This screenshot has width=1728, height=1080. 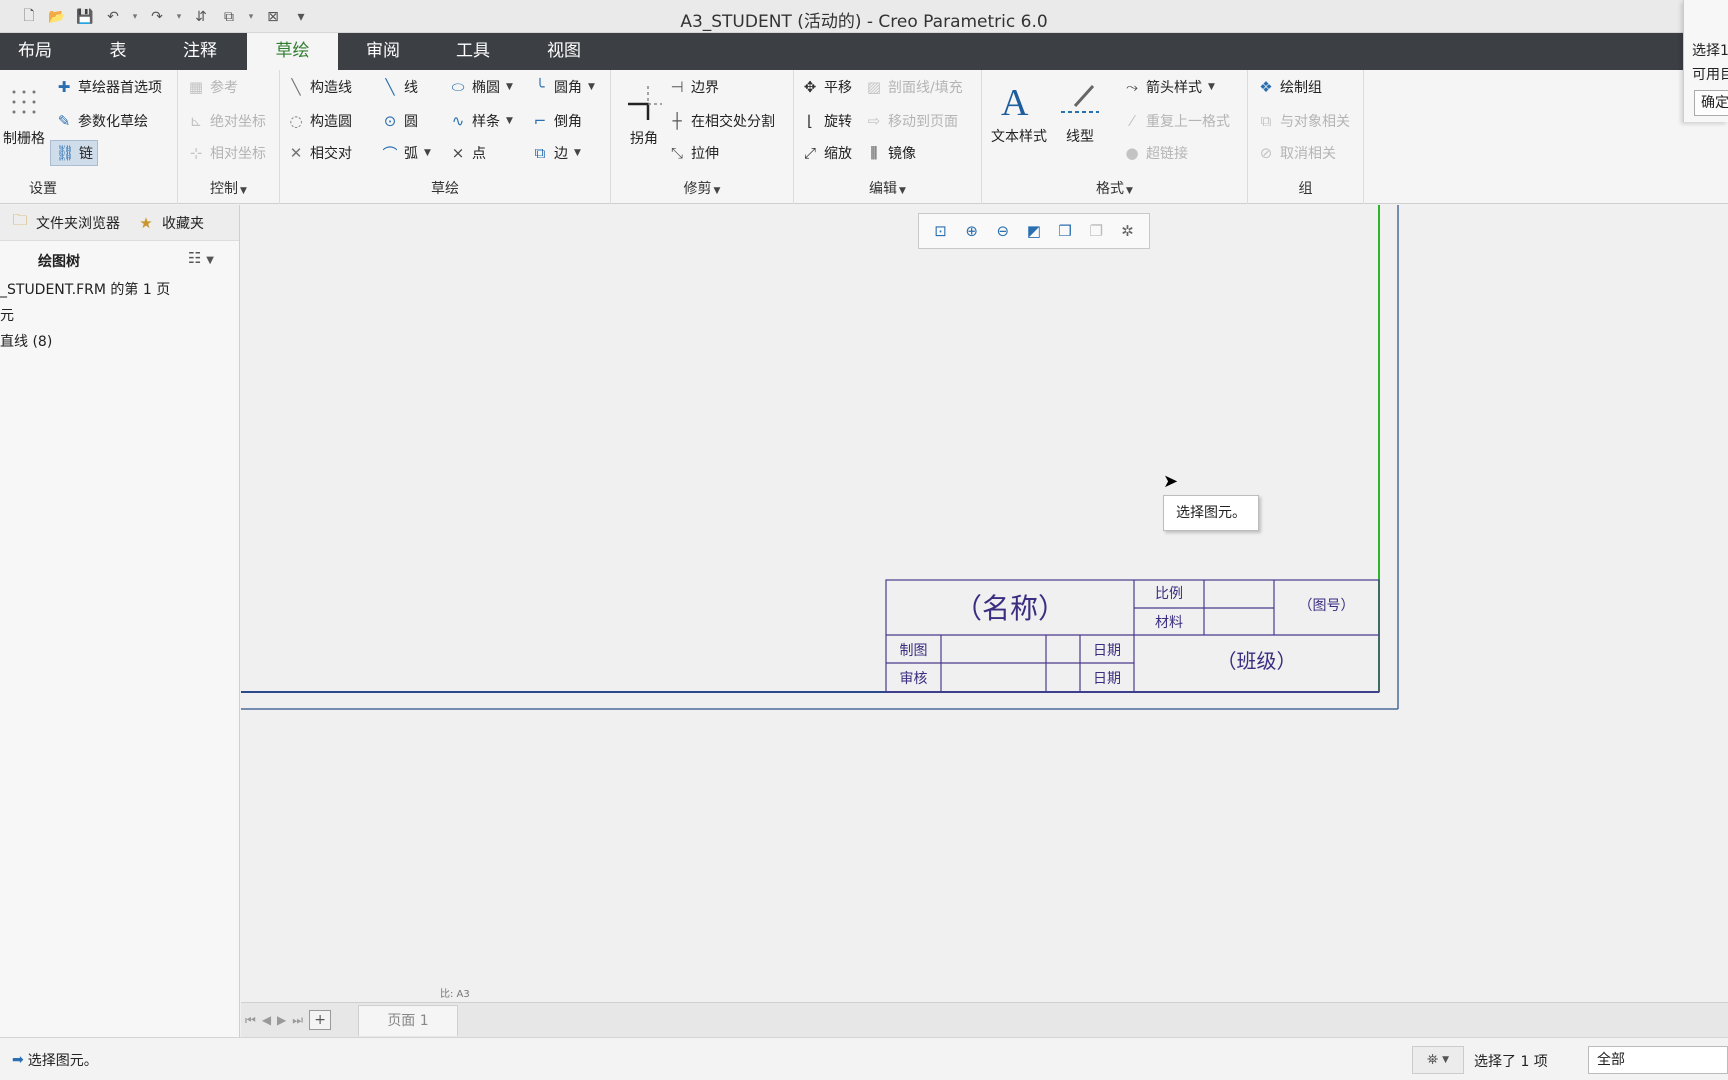 What do you see at coordinates (941, 231) in the screenshot?
I see `refit-icon: ⊡` at bounding box center [941, 231].